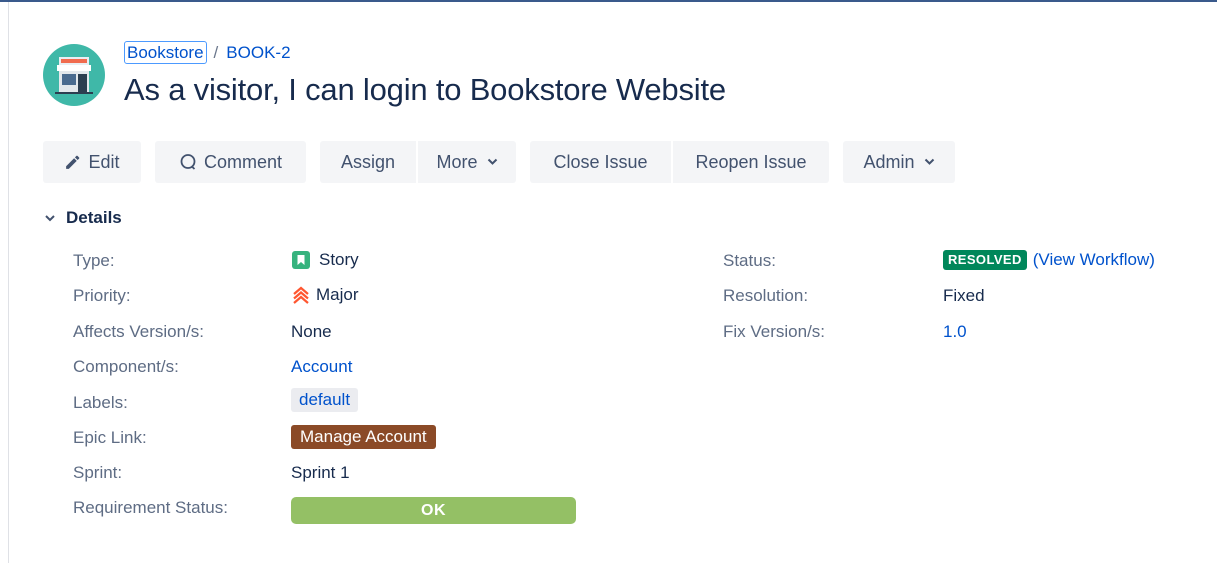 The height and width of the screenshot is (563, 1217). I want to click on epic-link-lozenge: Manage Account, so click(363, 437).